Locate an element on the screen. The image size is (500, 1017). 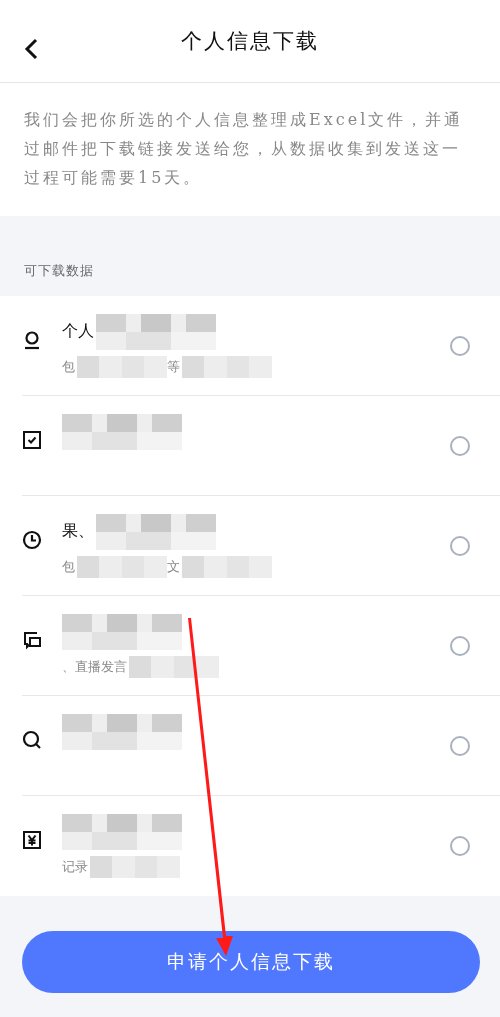
back-icon is located at coordinates (31, 49).